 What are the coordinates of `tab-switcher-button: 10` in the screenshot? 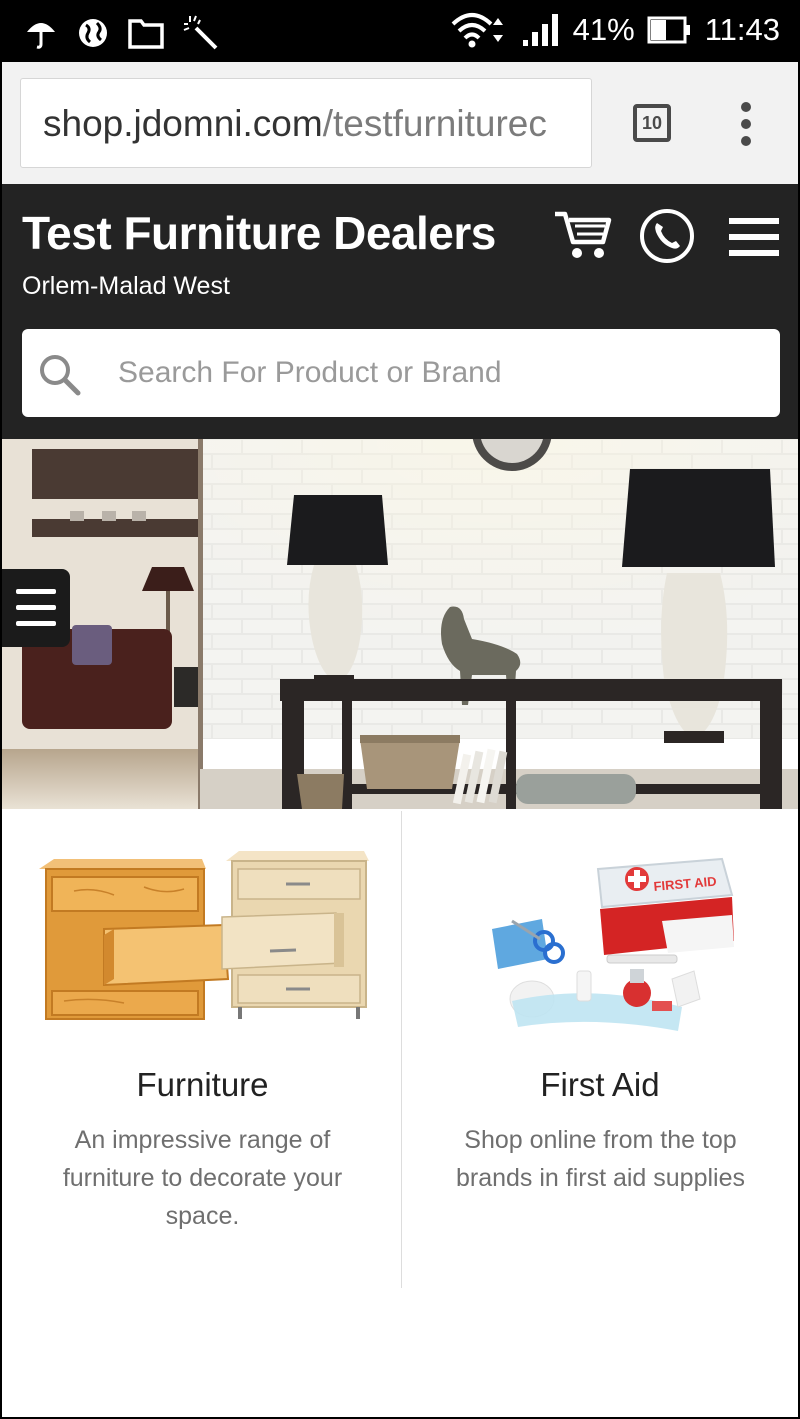 It's located at (652, 123).